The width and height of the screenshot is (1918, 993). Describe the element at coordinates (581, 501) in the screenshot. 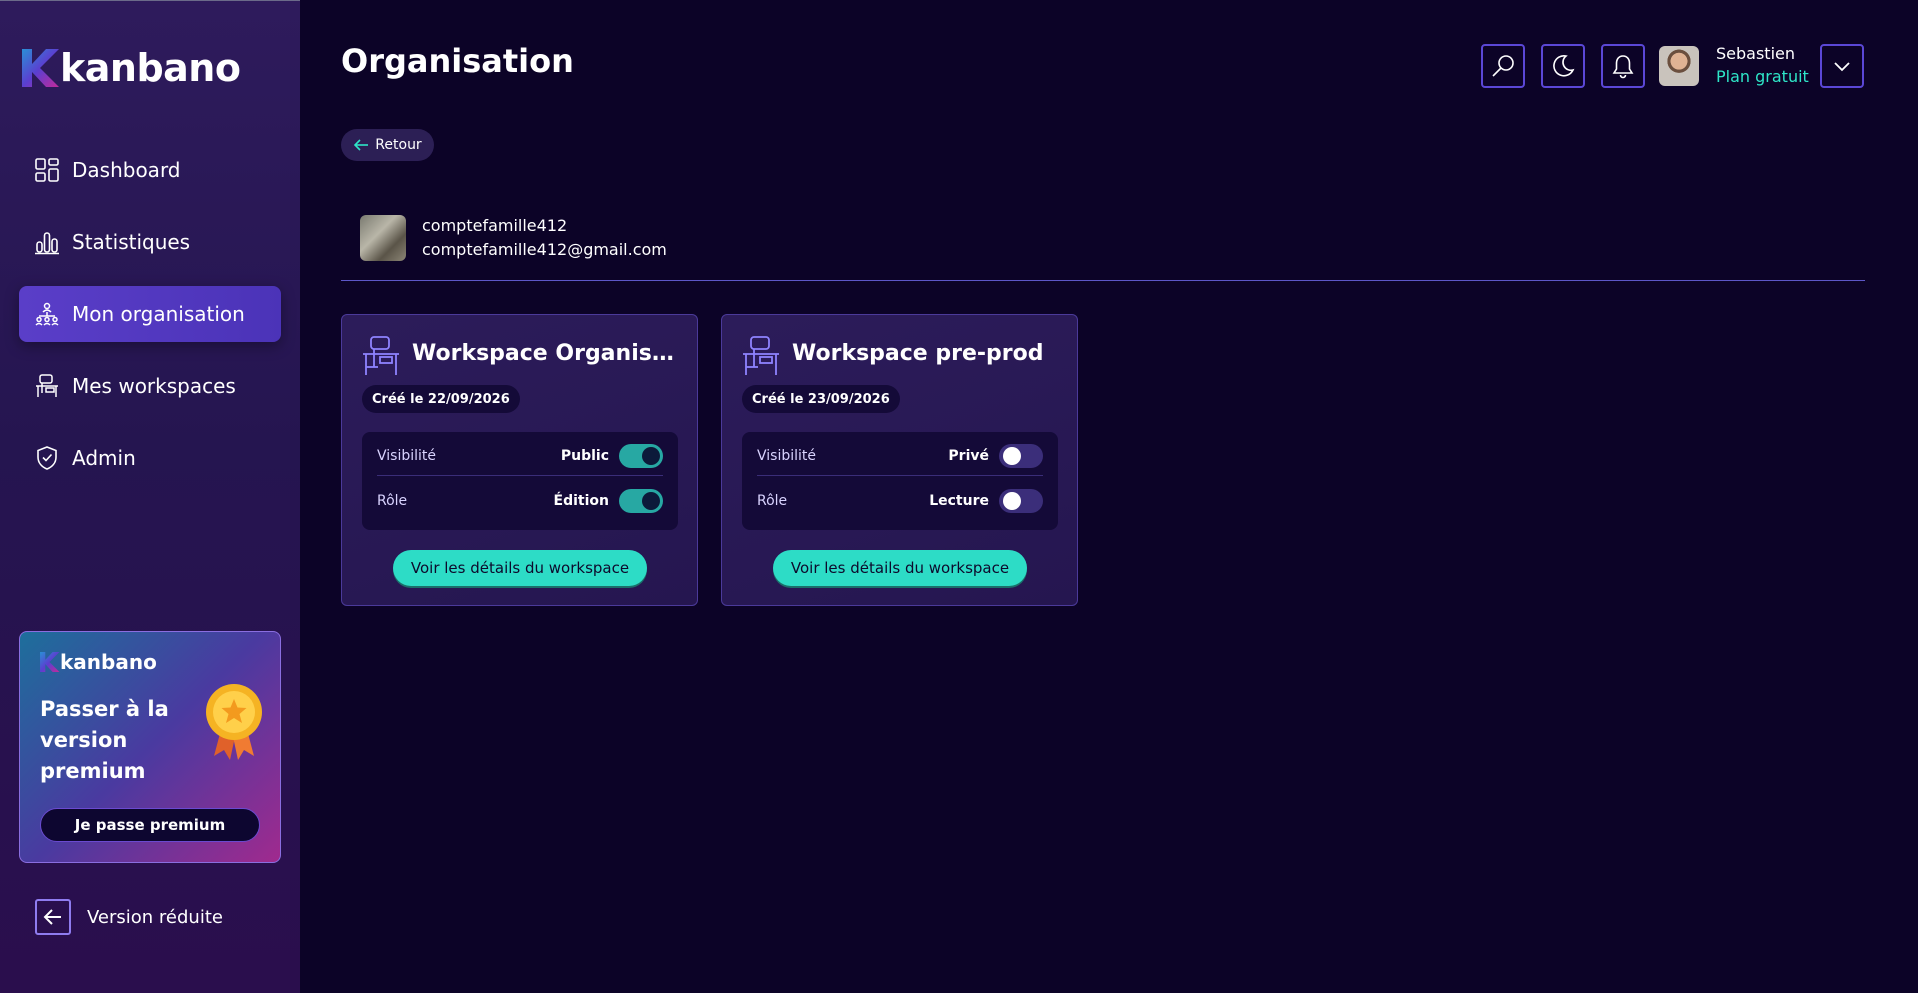

I see `role-value: Édition` at that location.